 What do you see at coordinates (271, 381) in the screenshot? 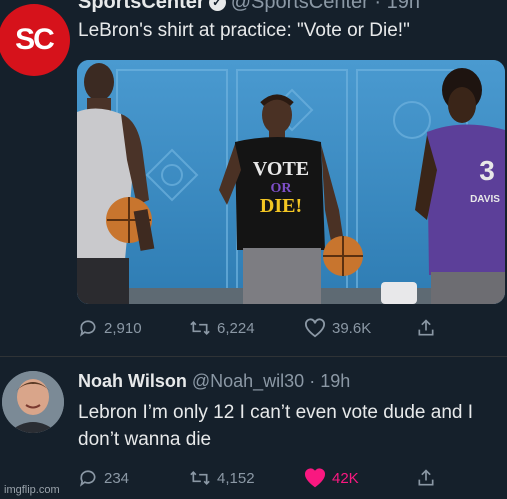
I see `tweet2-handle-time: @Noah_wil30 · 19h` at bounding box center [271, 381].